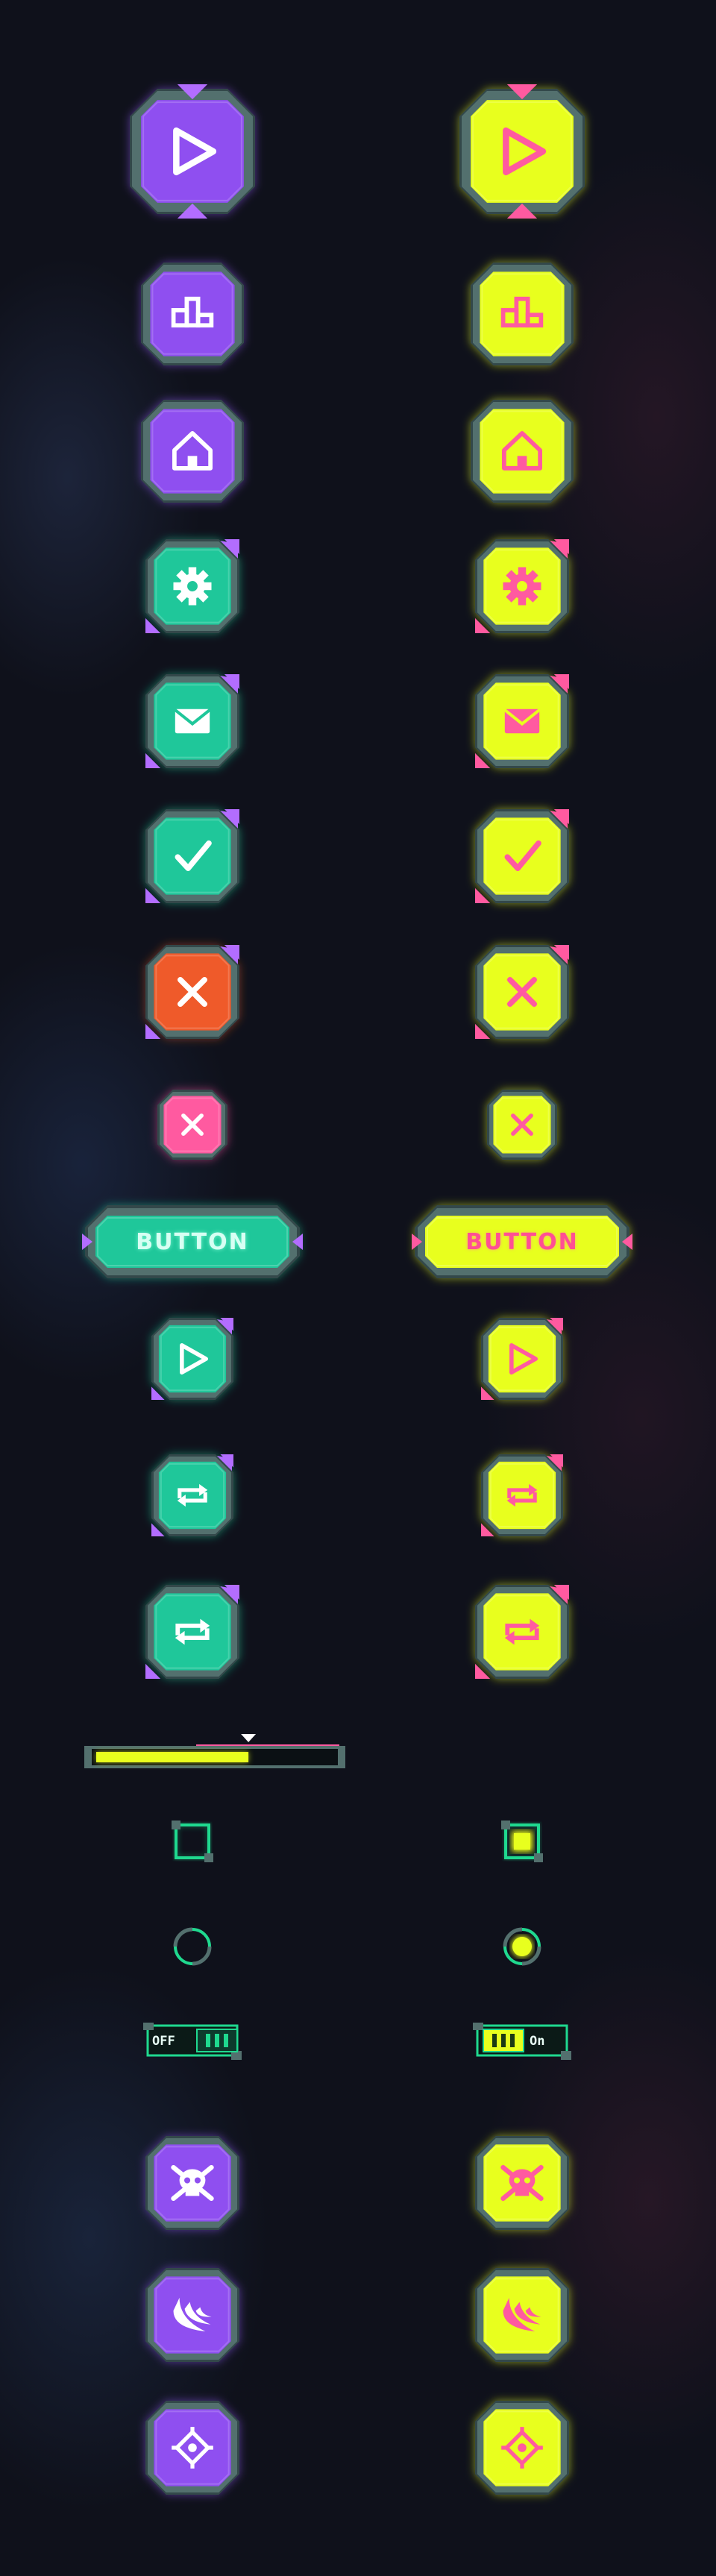  I want to click on play-button-large-yellow, so click(522, 152).